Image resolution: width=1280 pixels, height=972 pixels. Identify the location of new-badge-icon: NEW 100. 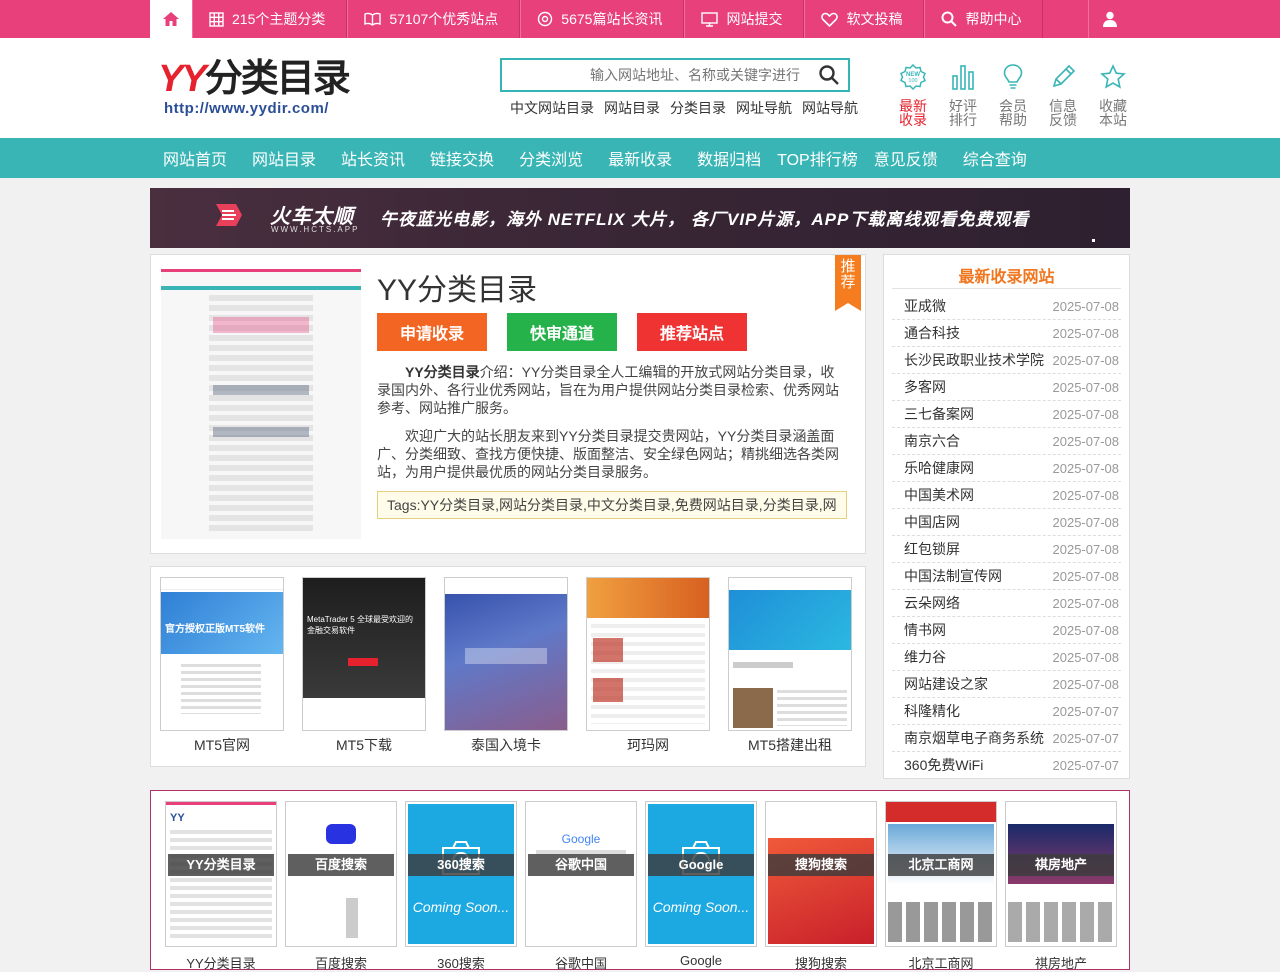
(913, 77).